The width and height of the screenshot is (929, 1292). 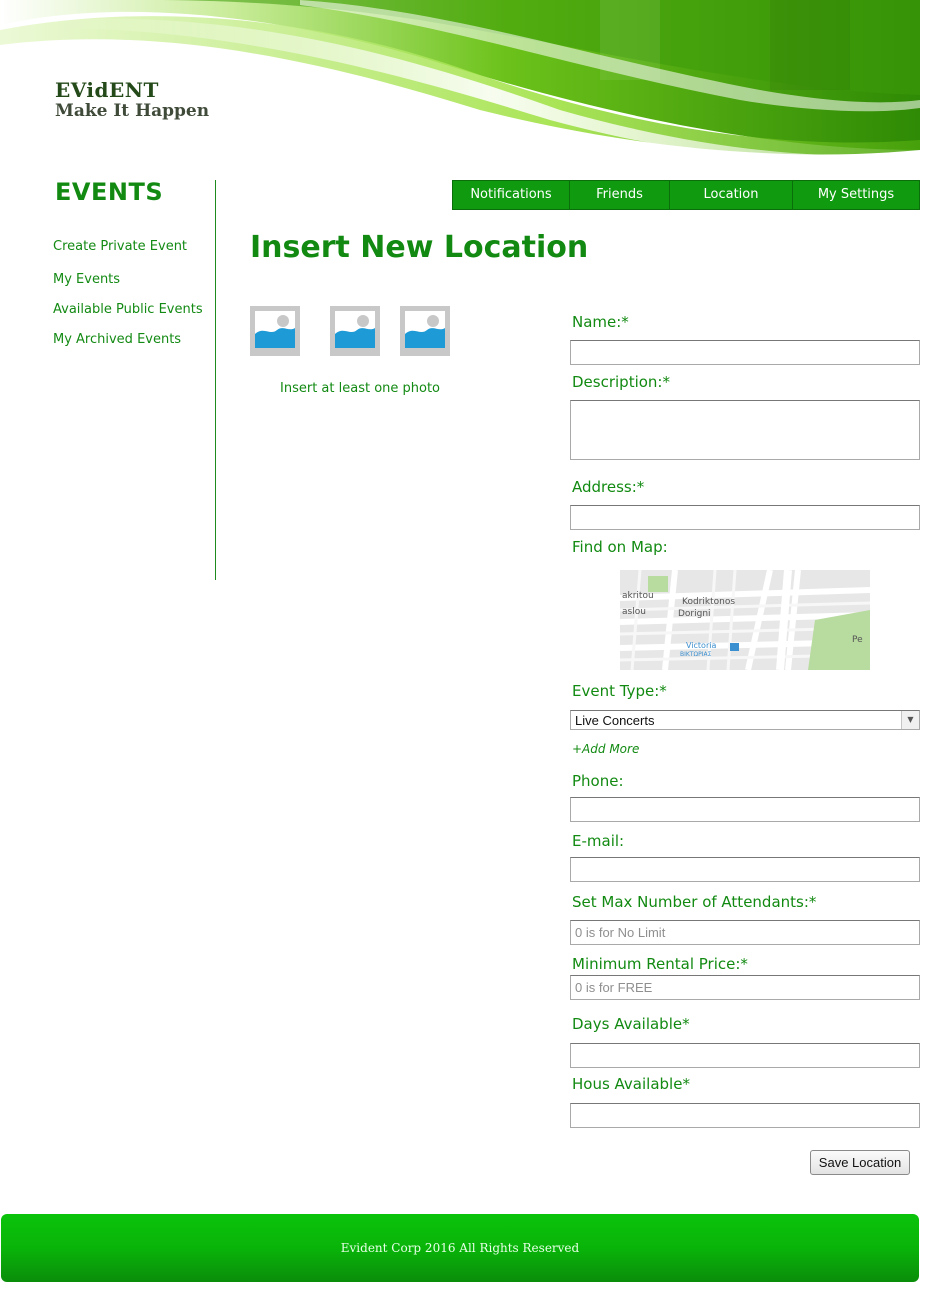 What do you see at coordinates (745, 1055) in the screenshot?
I see `days-available-input` at bounding box center [745, 1055].